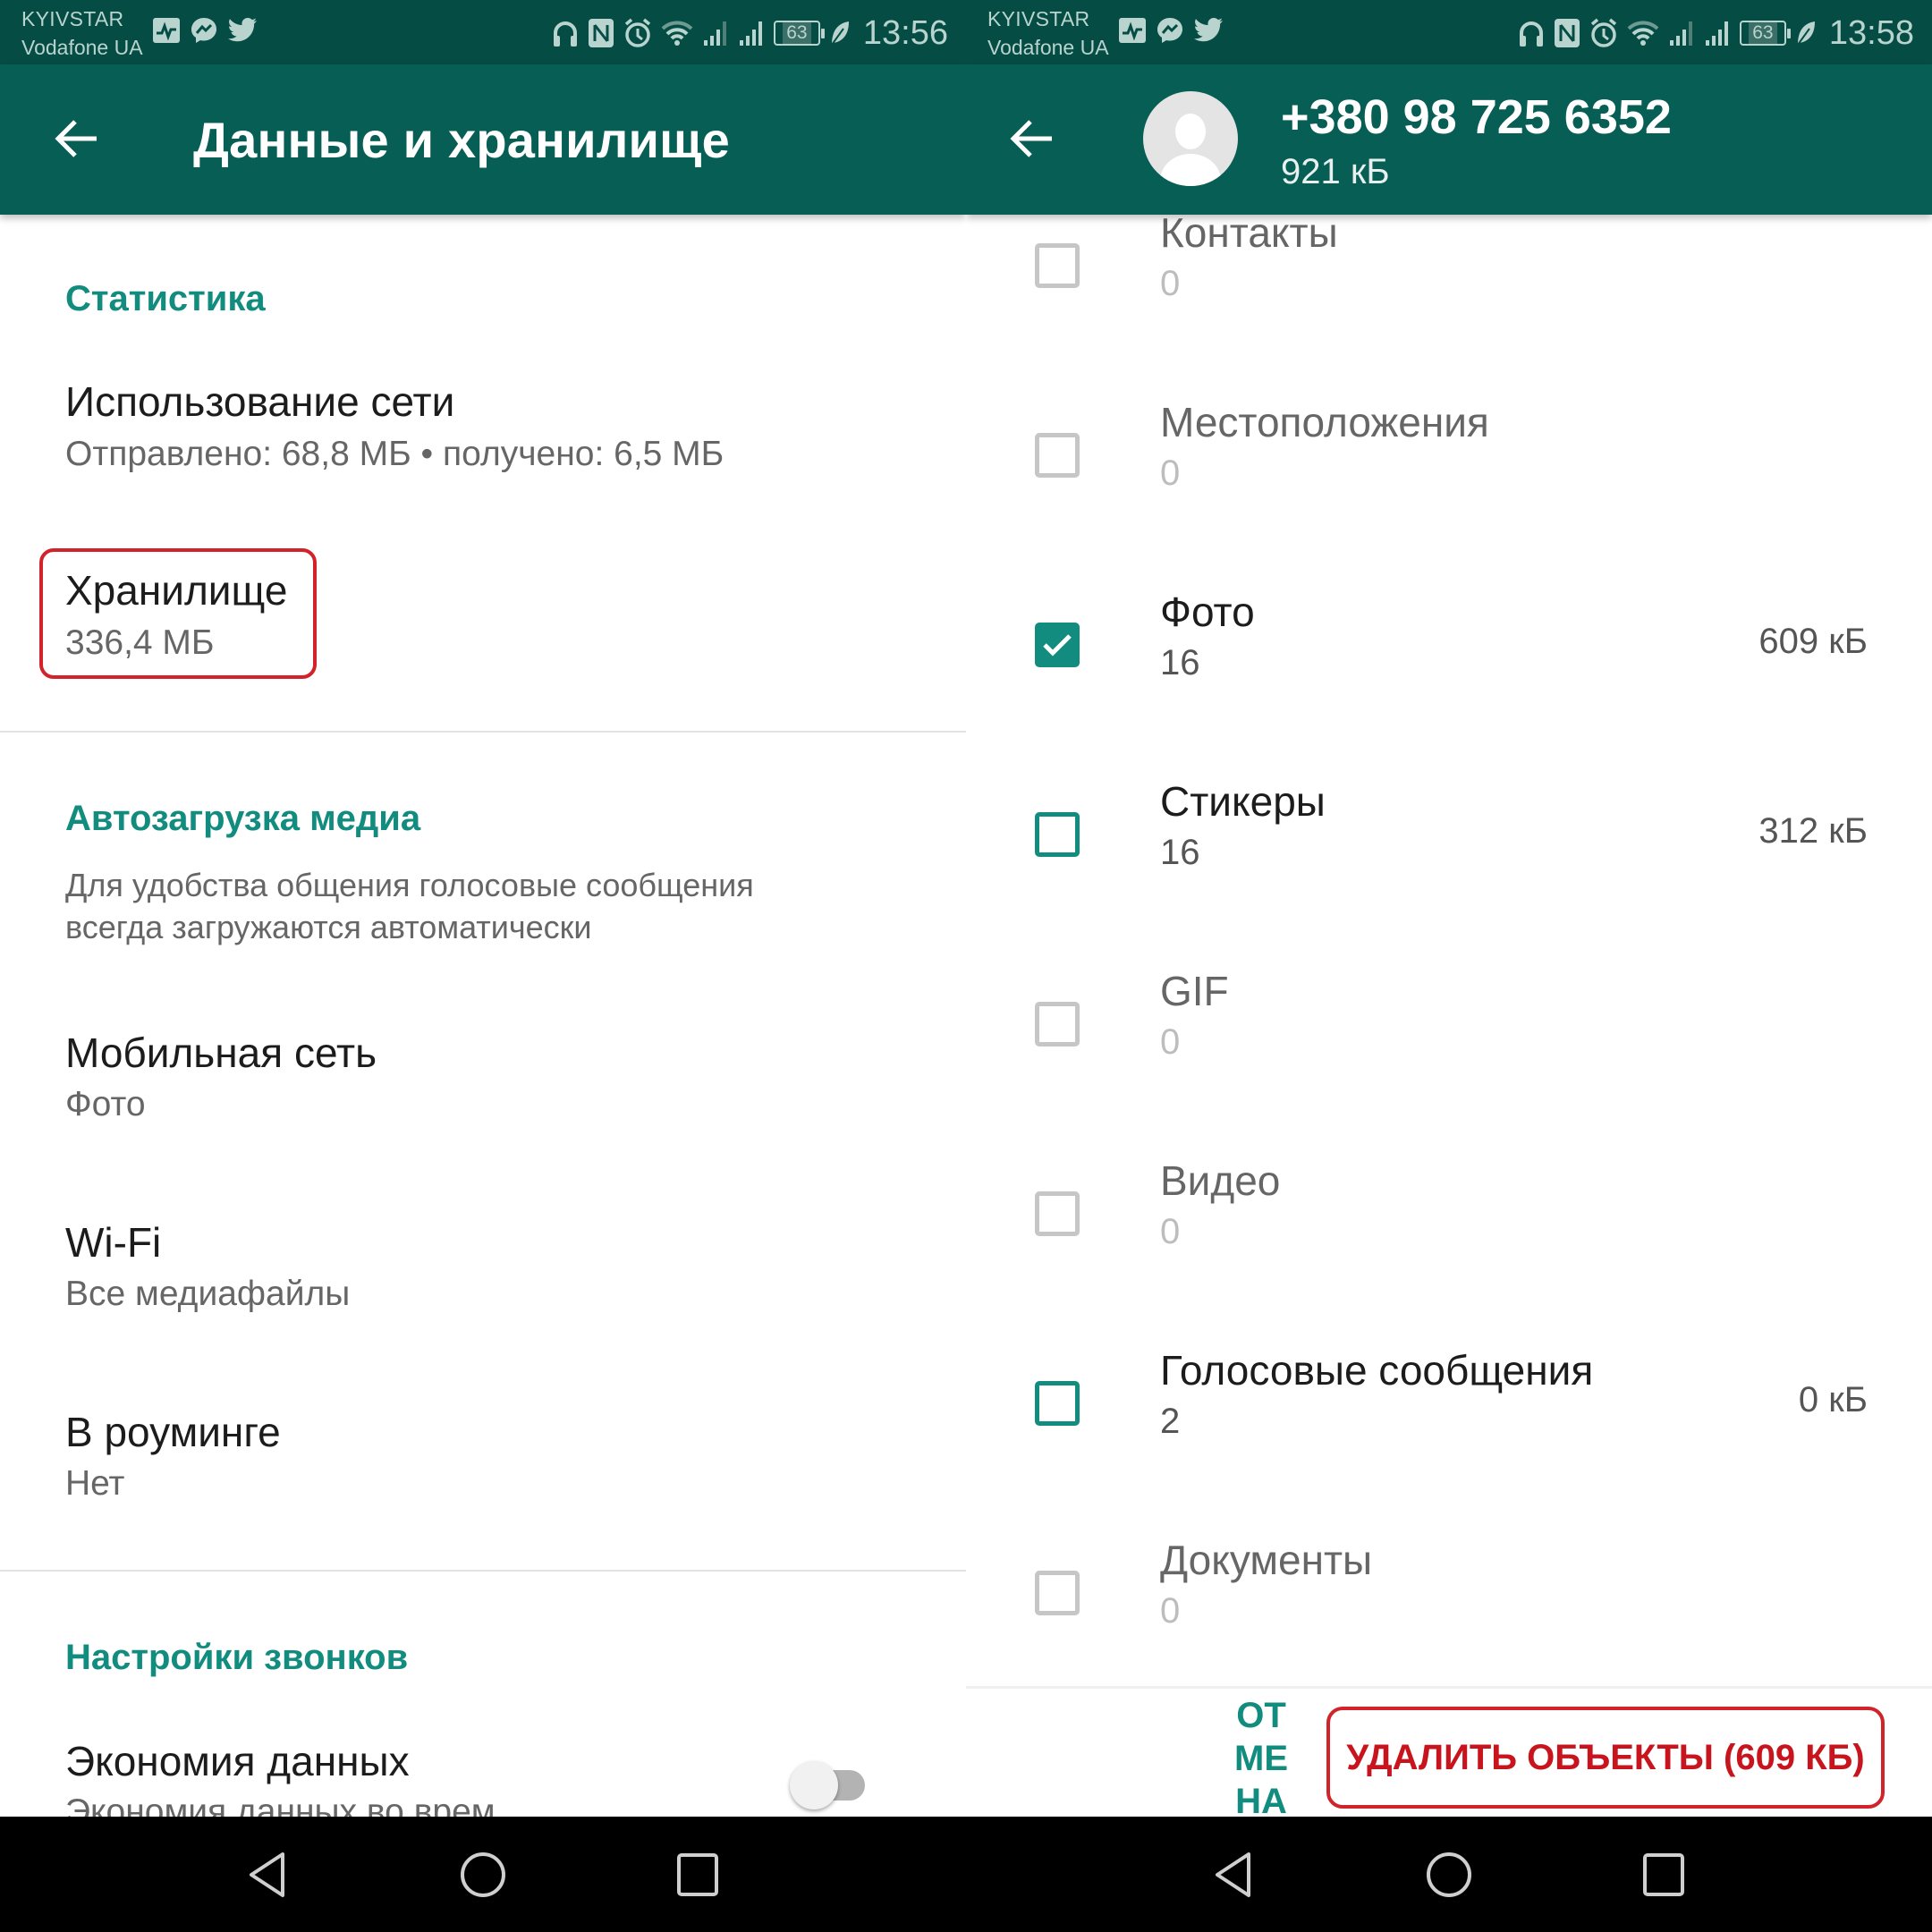  What do you see at coordinates (165, 298) in the screenshot?
I see `section-header-statistics: Статистика` at bounding box center [165, 298].